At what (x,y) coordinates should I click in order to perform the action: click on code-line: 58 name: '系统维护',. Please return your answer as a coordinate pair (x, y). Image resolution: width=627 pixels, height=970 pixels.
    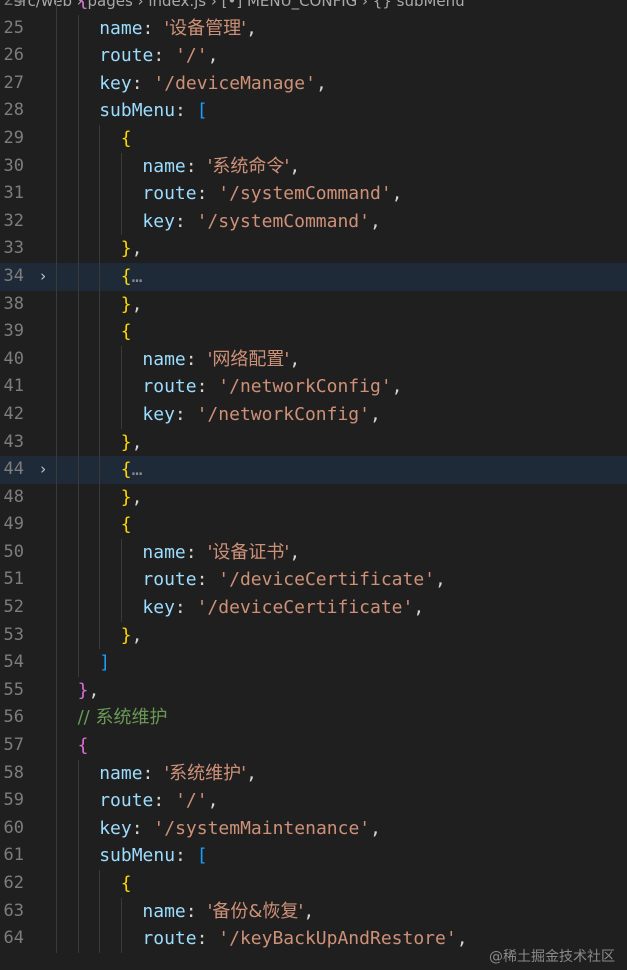
    Looking at the image, I should click on (313, 773).